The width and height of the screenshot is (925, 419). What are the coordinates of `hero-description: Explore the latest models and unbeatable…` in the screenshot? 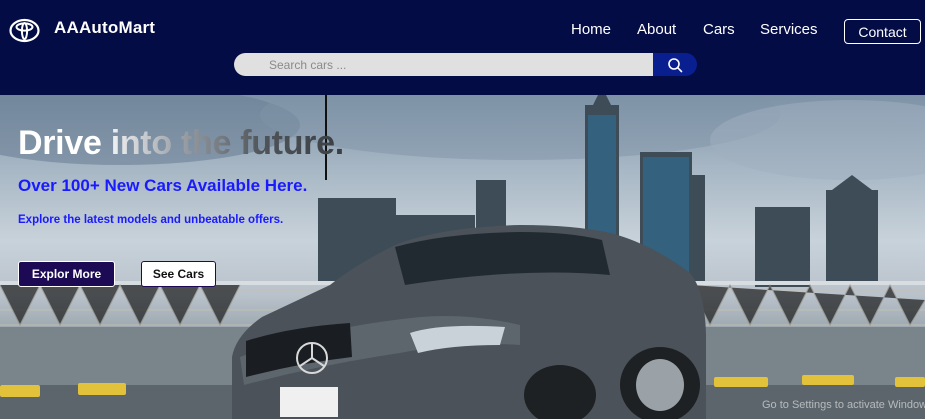 It's located at (151, 220).